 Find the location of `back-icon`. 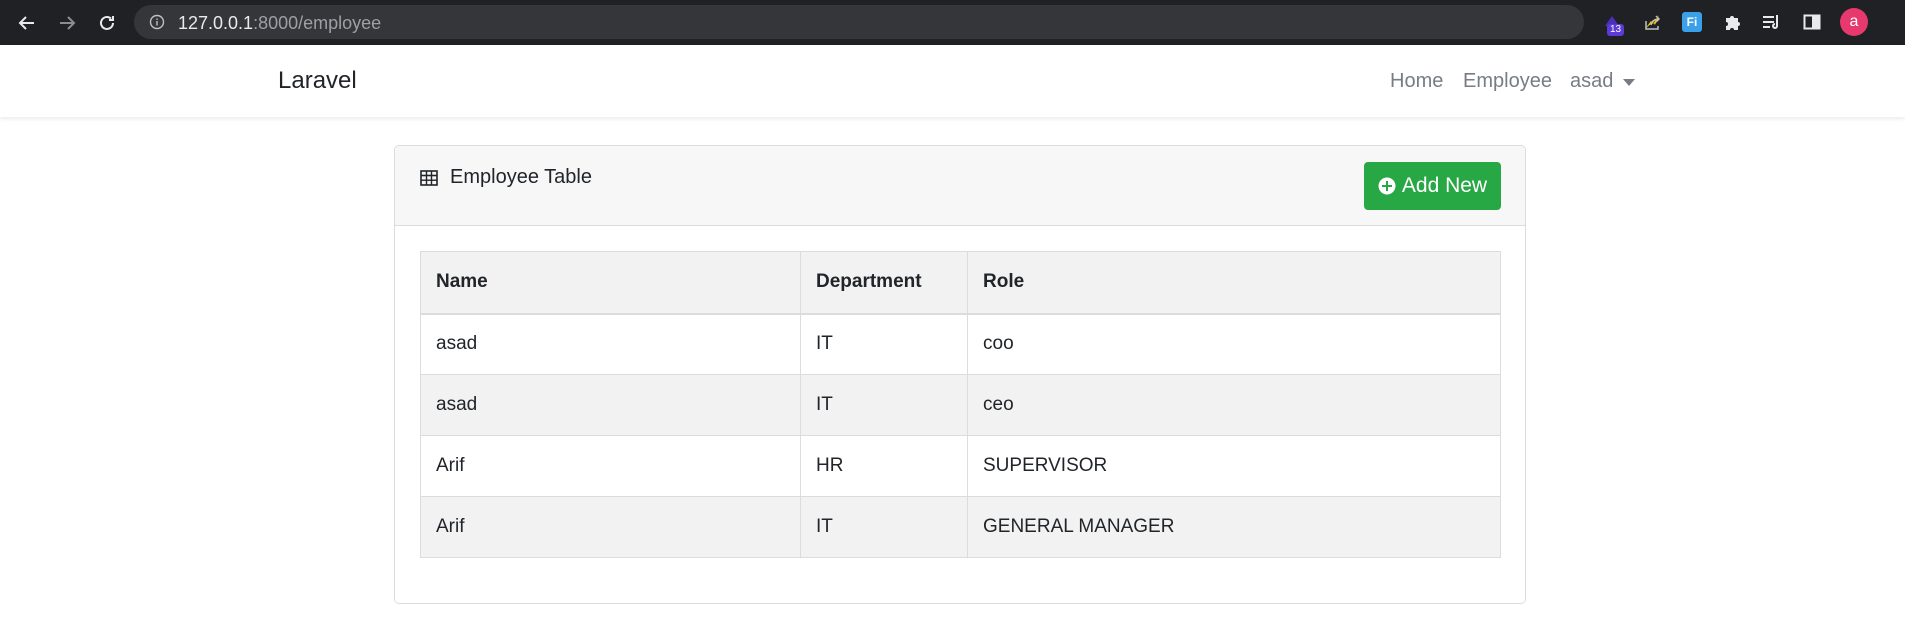

back-icon is located at coordinates (27, 23).